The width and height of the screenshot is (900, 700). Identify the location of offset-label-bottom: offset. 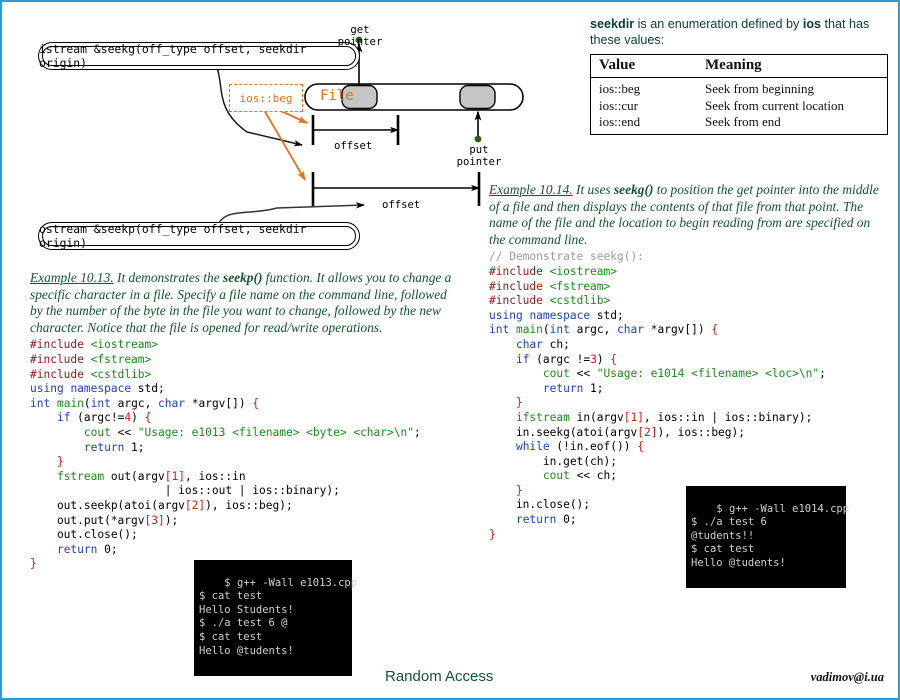
(401, 205).